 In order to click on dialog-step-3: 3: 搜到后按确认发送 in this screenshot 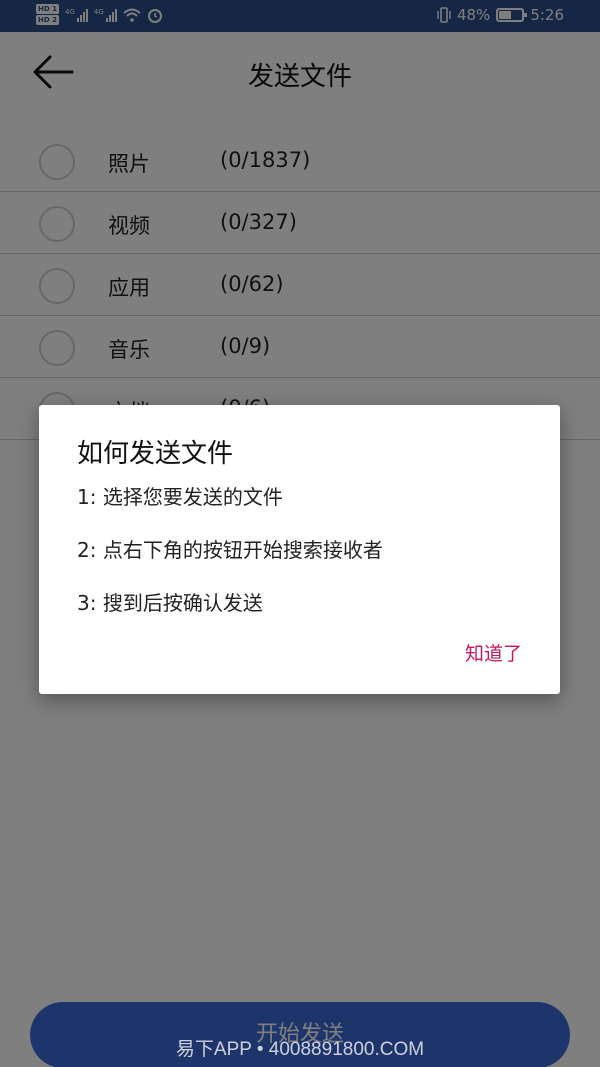, I will do `click(170, 603)`.